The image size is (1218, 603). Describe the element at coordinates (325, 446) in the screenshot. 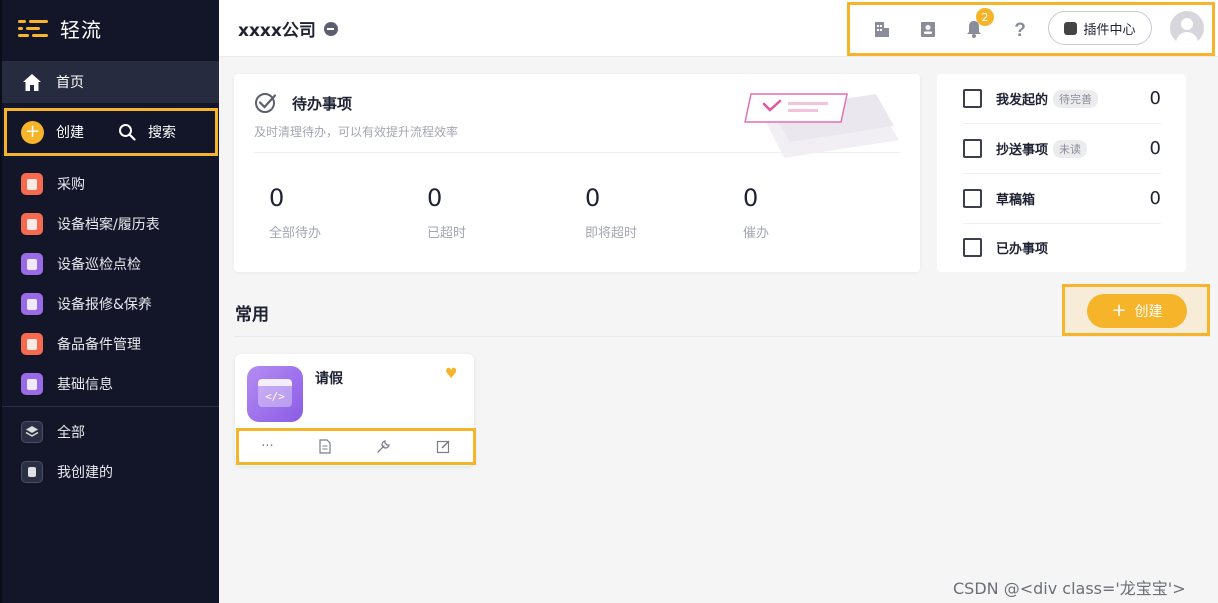

I see `form-icon` at that location.